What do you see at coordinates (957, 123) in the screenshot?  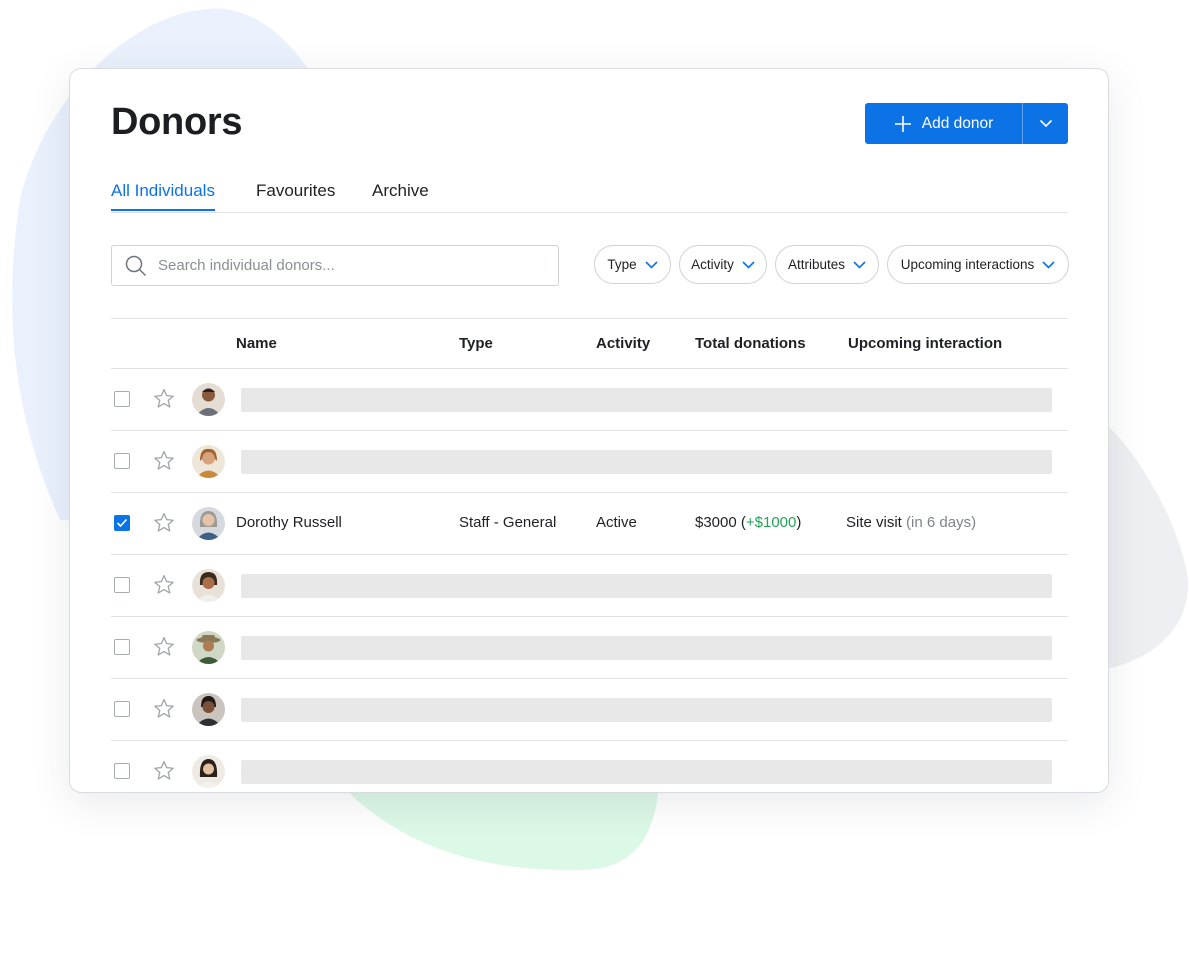 I see `add-donor-label: Add donor` at bounding box center [957, 123].